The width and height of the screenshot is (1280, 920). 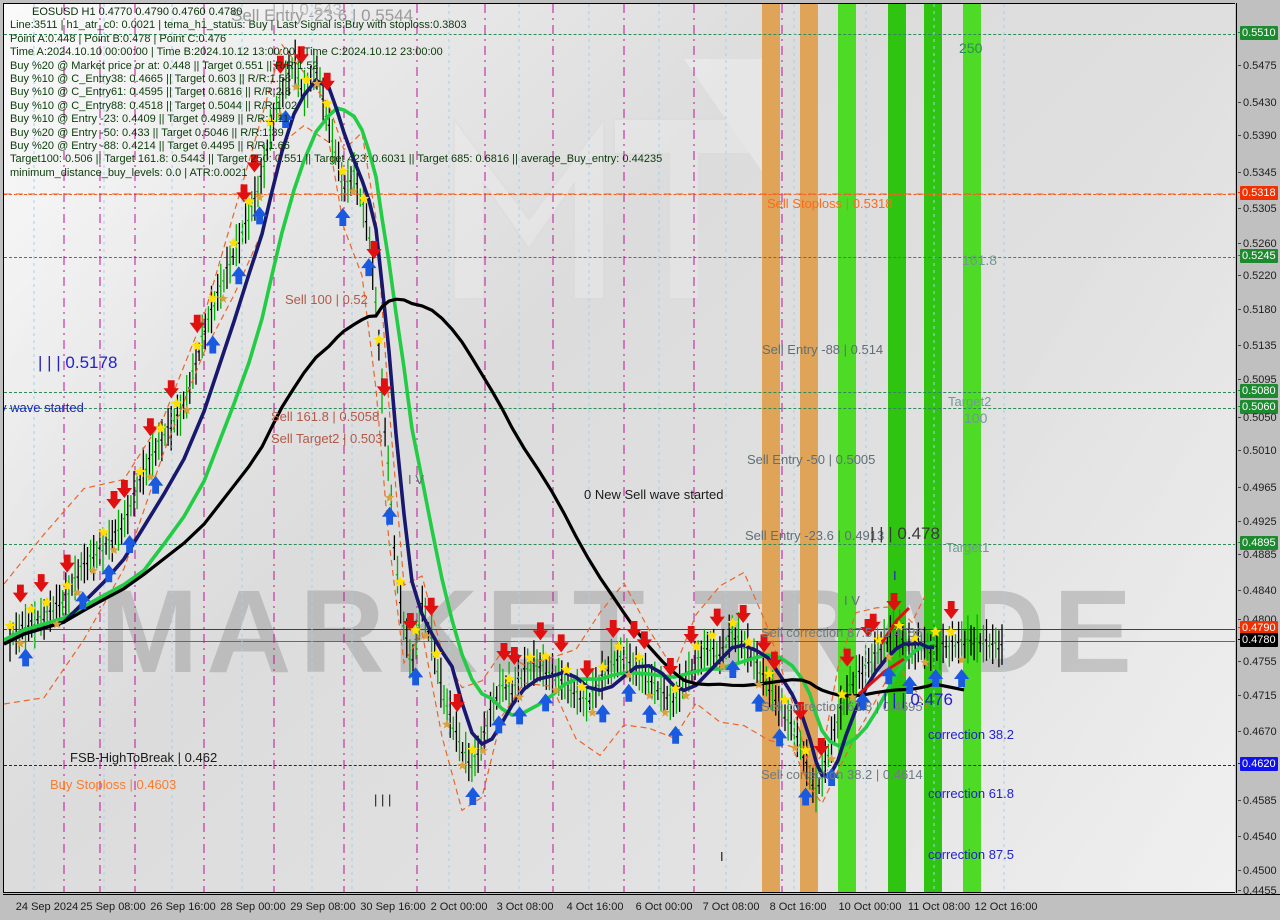 I want to click on price-tick-6: 0.5305, so click(x=1258, y=209).